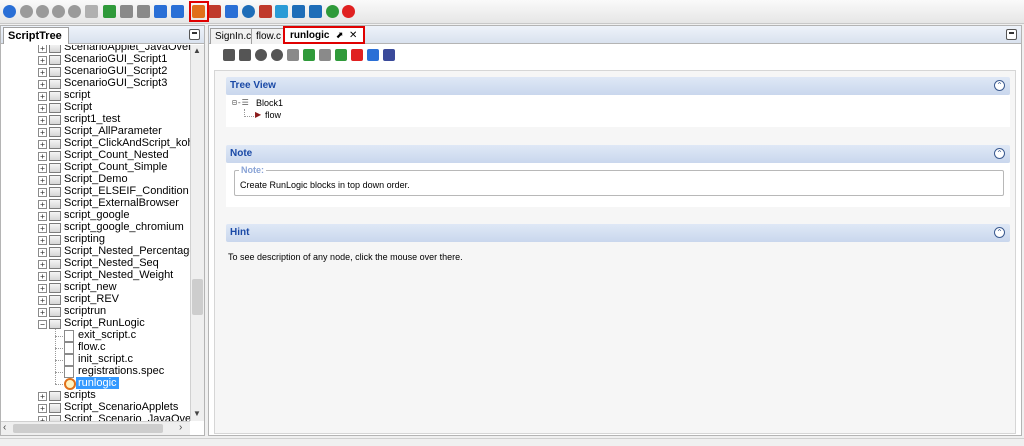 The height and width of the screenshot is (446, 1024). Describe the element at coordinates (177, 11) in the screenshot. I see `upload-icon` at that location.